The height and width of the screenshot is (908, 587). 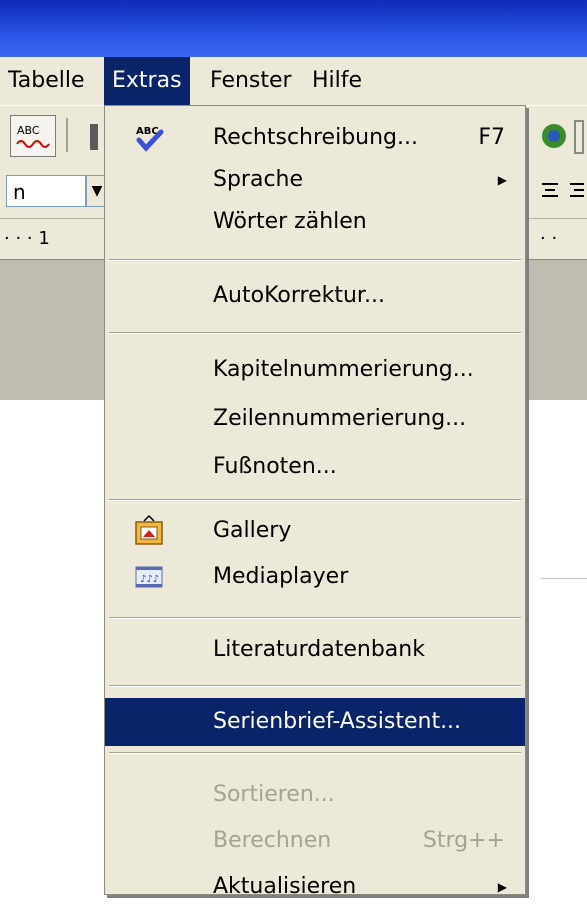 I want to click on menu-item-aktualisieren: Aktualisieren ▶, so click(x=315, y=887).